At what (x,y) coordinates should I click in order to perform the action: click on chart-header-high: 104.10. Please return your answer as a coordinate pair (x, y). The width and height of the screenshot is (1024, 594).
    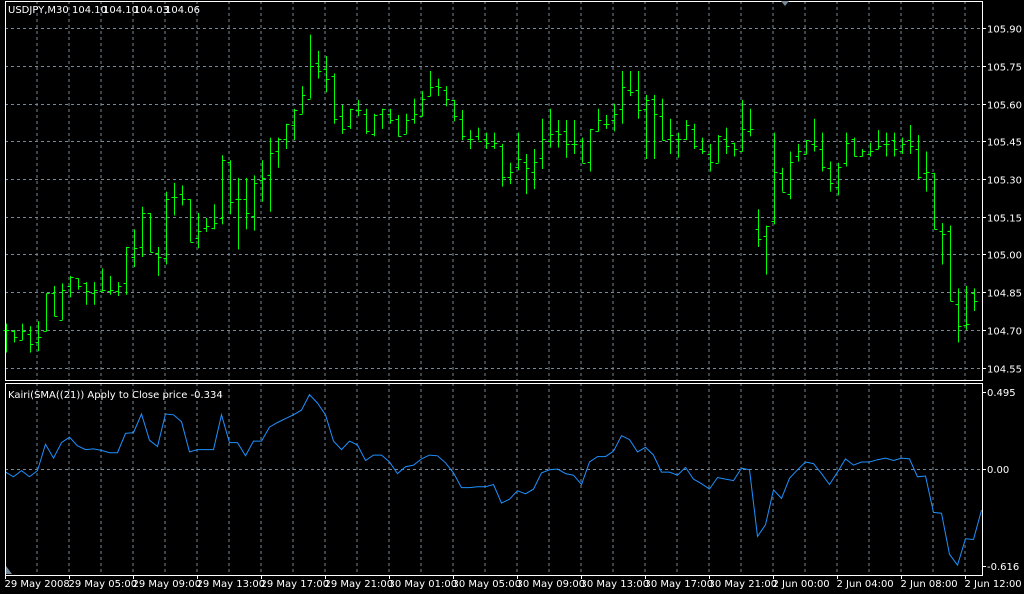
    Looking at the image, I should click on (120, 10).